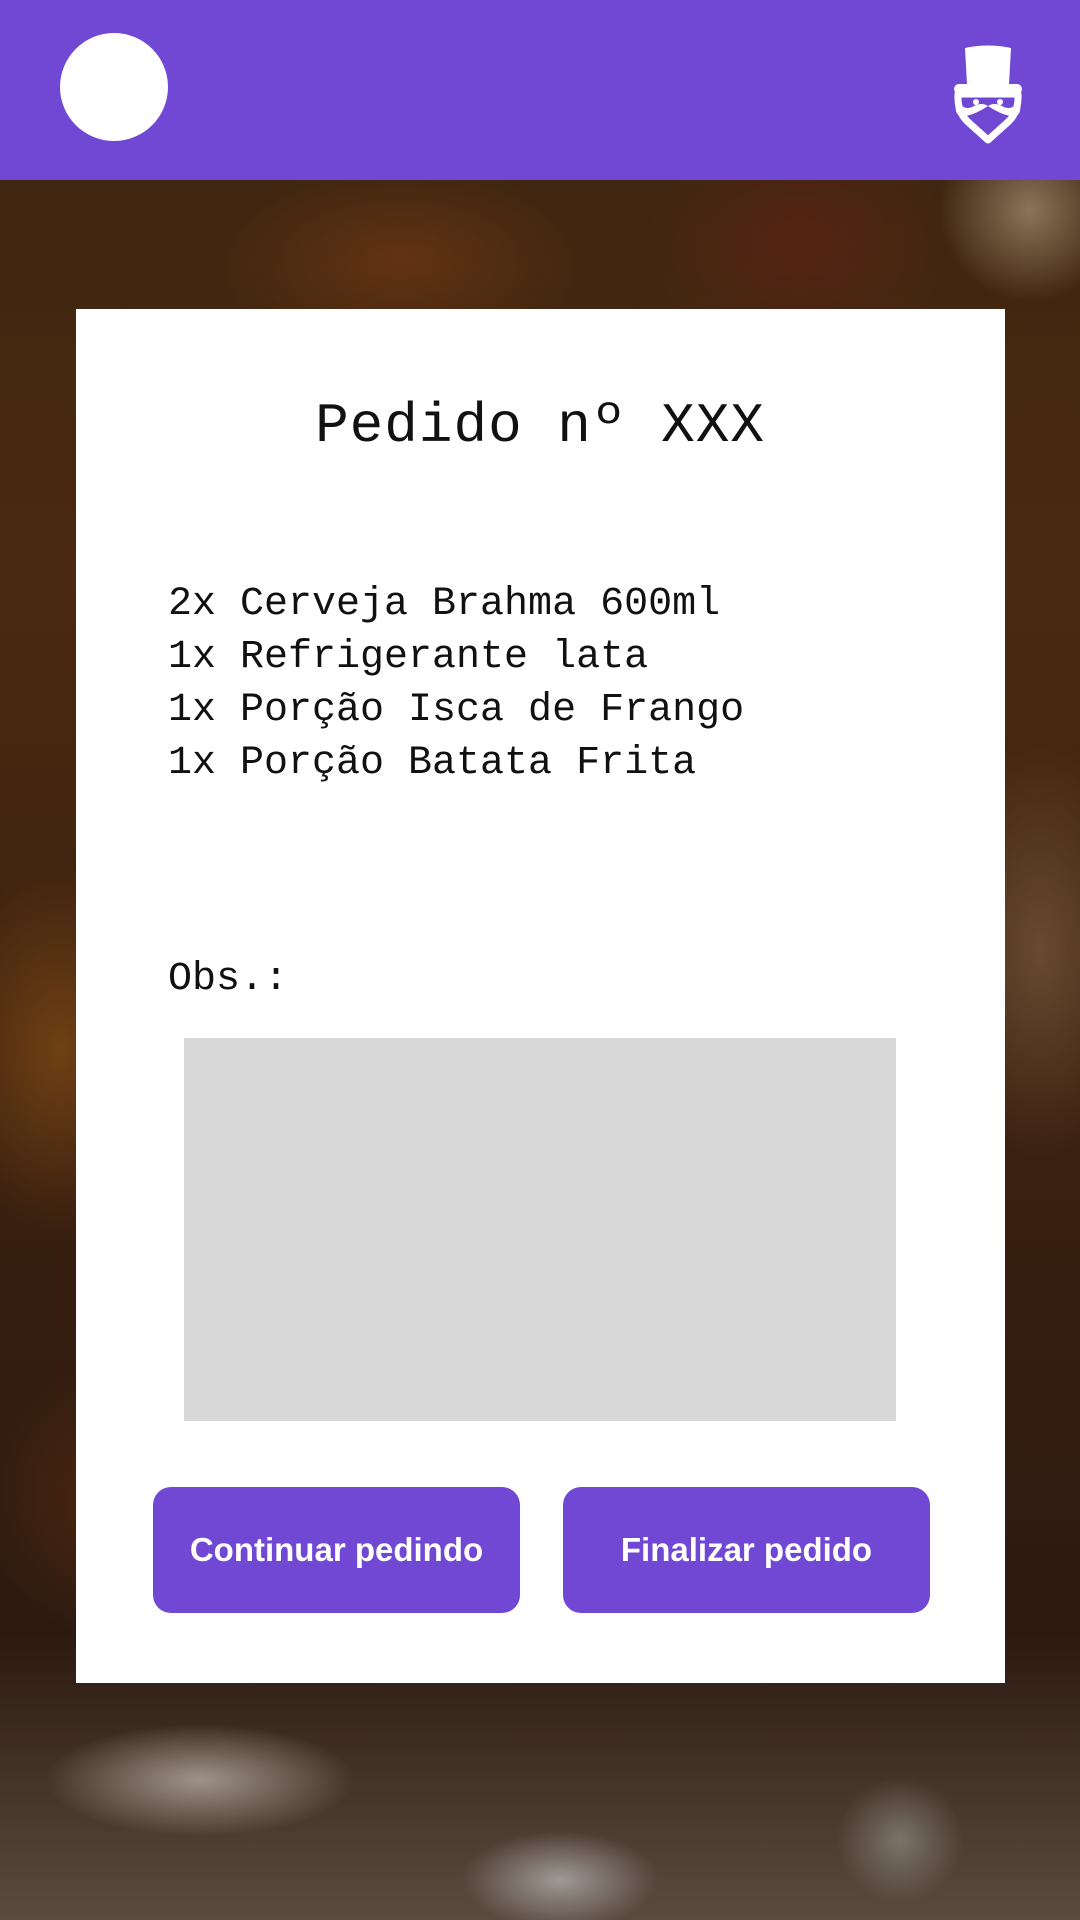  Describe the element at coordinates (540, 90) in the screenshot. I see `top-bar` at that location.